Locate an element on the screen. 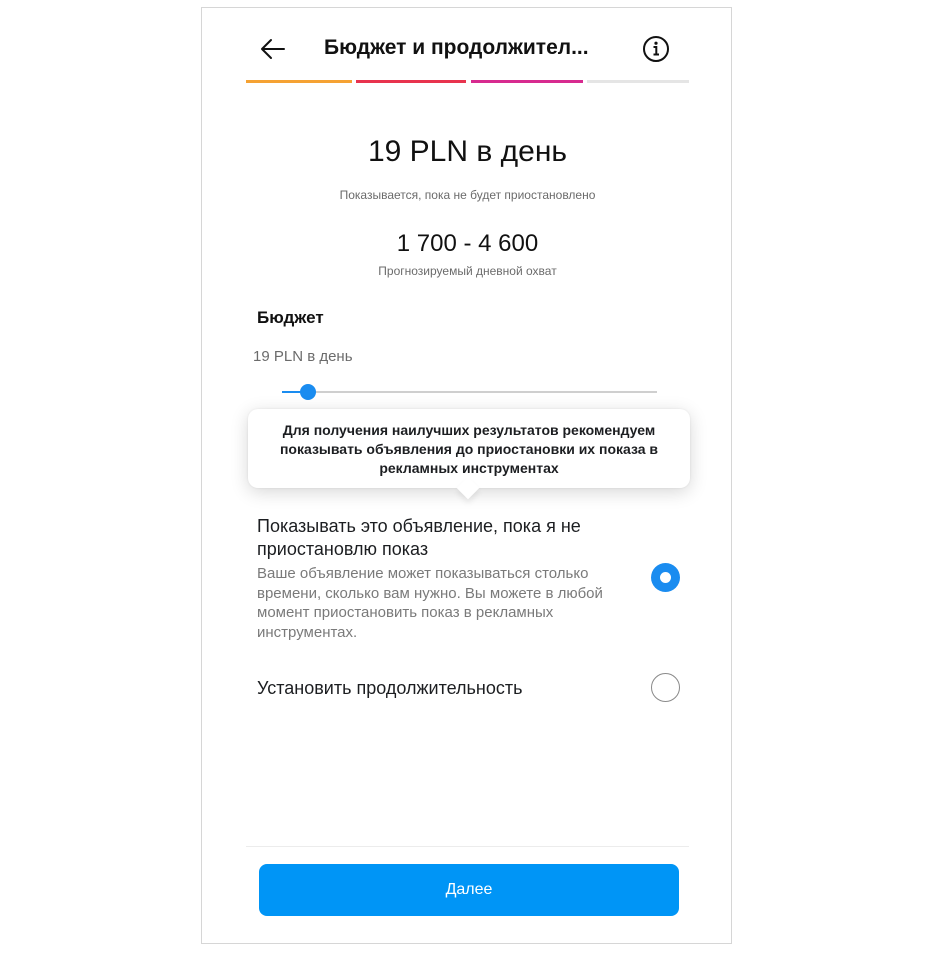  estimated-reach-label: Прогнозируемый дневной охват is located at coordinates (467, 271).